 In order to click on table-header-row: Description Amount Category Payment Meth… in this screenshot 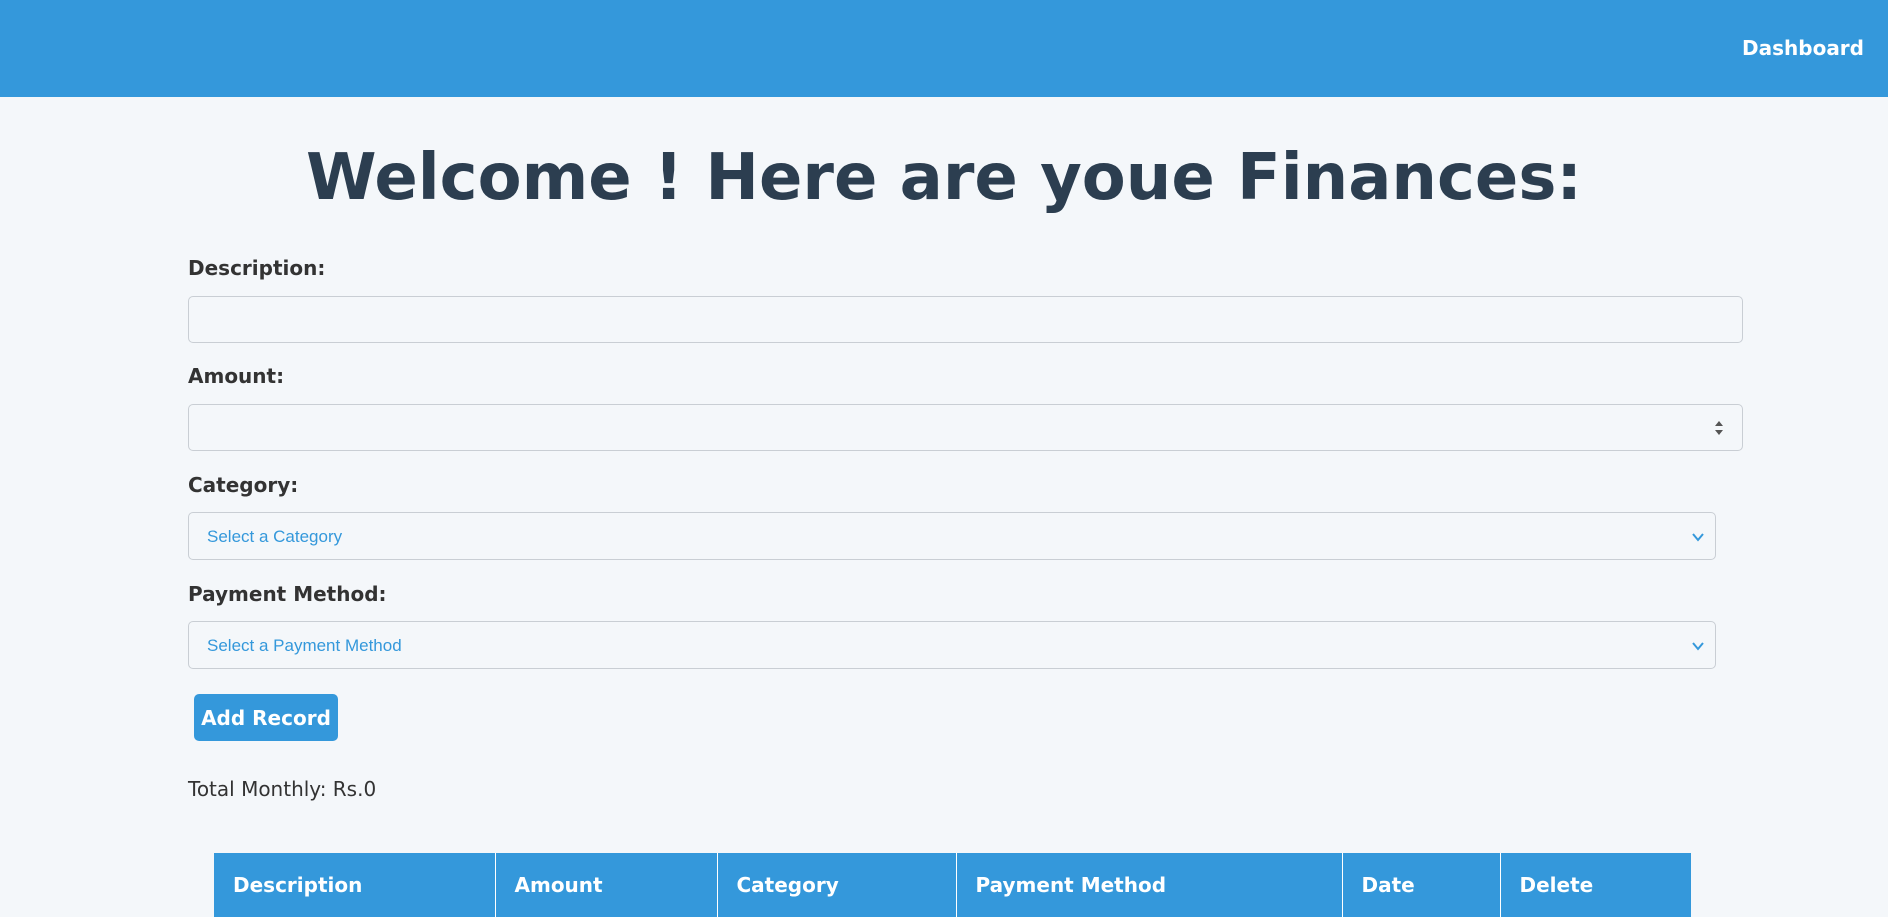, I will do `click(952, 885)`.